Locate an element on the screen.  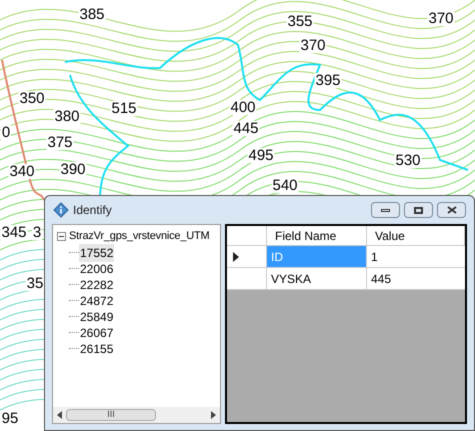
contour-label: 400 is located at coordinates (243, 107).